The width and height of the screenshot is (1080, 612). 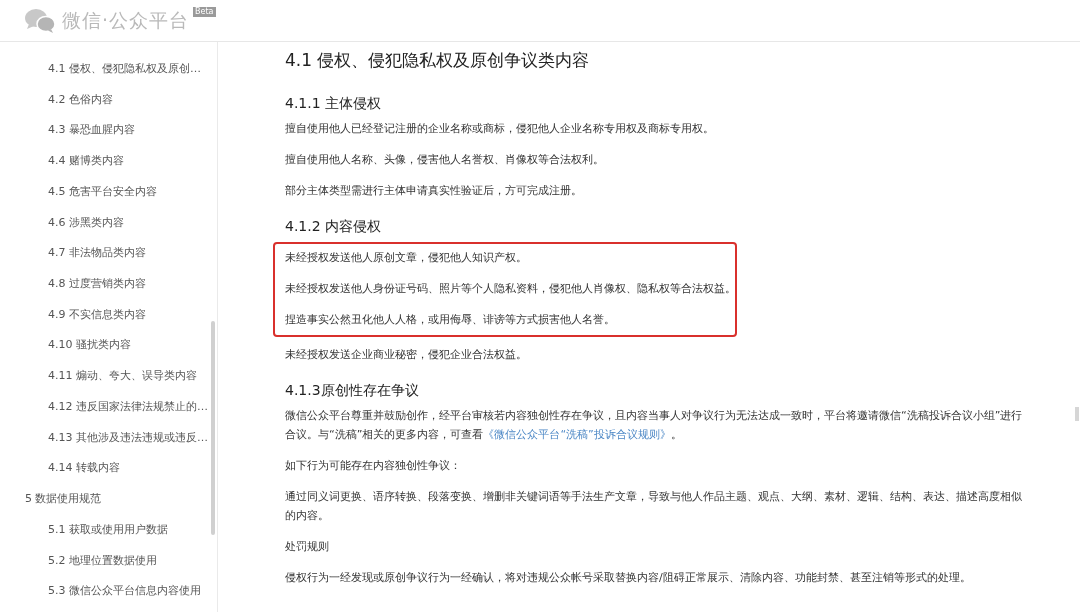 I want to click on sidebar-item: 4.9 不实信息类内容, so click(x=97, y=320).